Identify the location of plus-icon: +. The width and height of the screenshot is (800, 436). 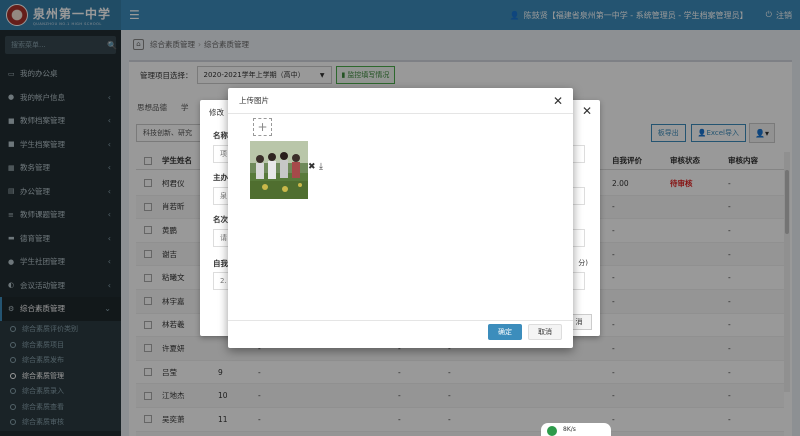
(262, 127).